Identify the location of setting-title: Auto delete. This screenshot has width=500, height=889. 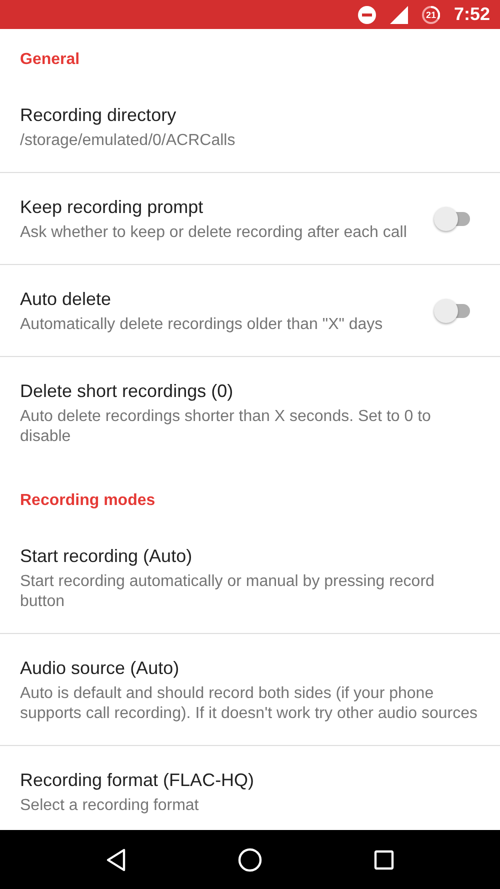
(219, 299).